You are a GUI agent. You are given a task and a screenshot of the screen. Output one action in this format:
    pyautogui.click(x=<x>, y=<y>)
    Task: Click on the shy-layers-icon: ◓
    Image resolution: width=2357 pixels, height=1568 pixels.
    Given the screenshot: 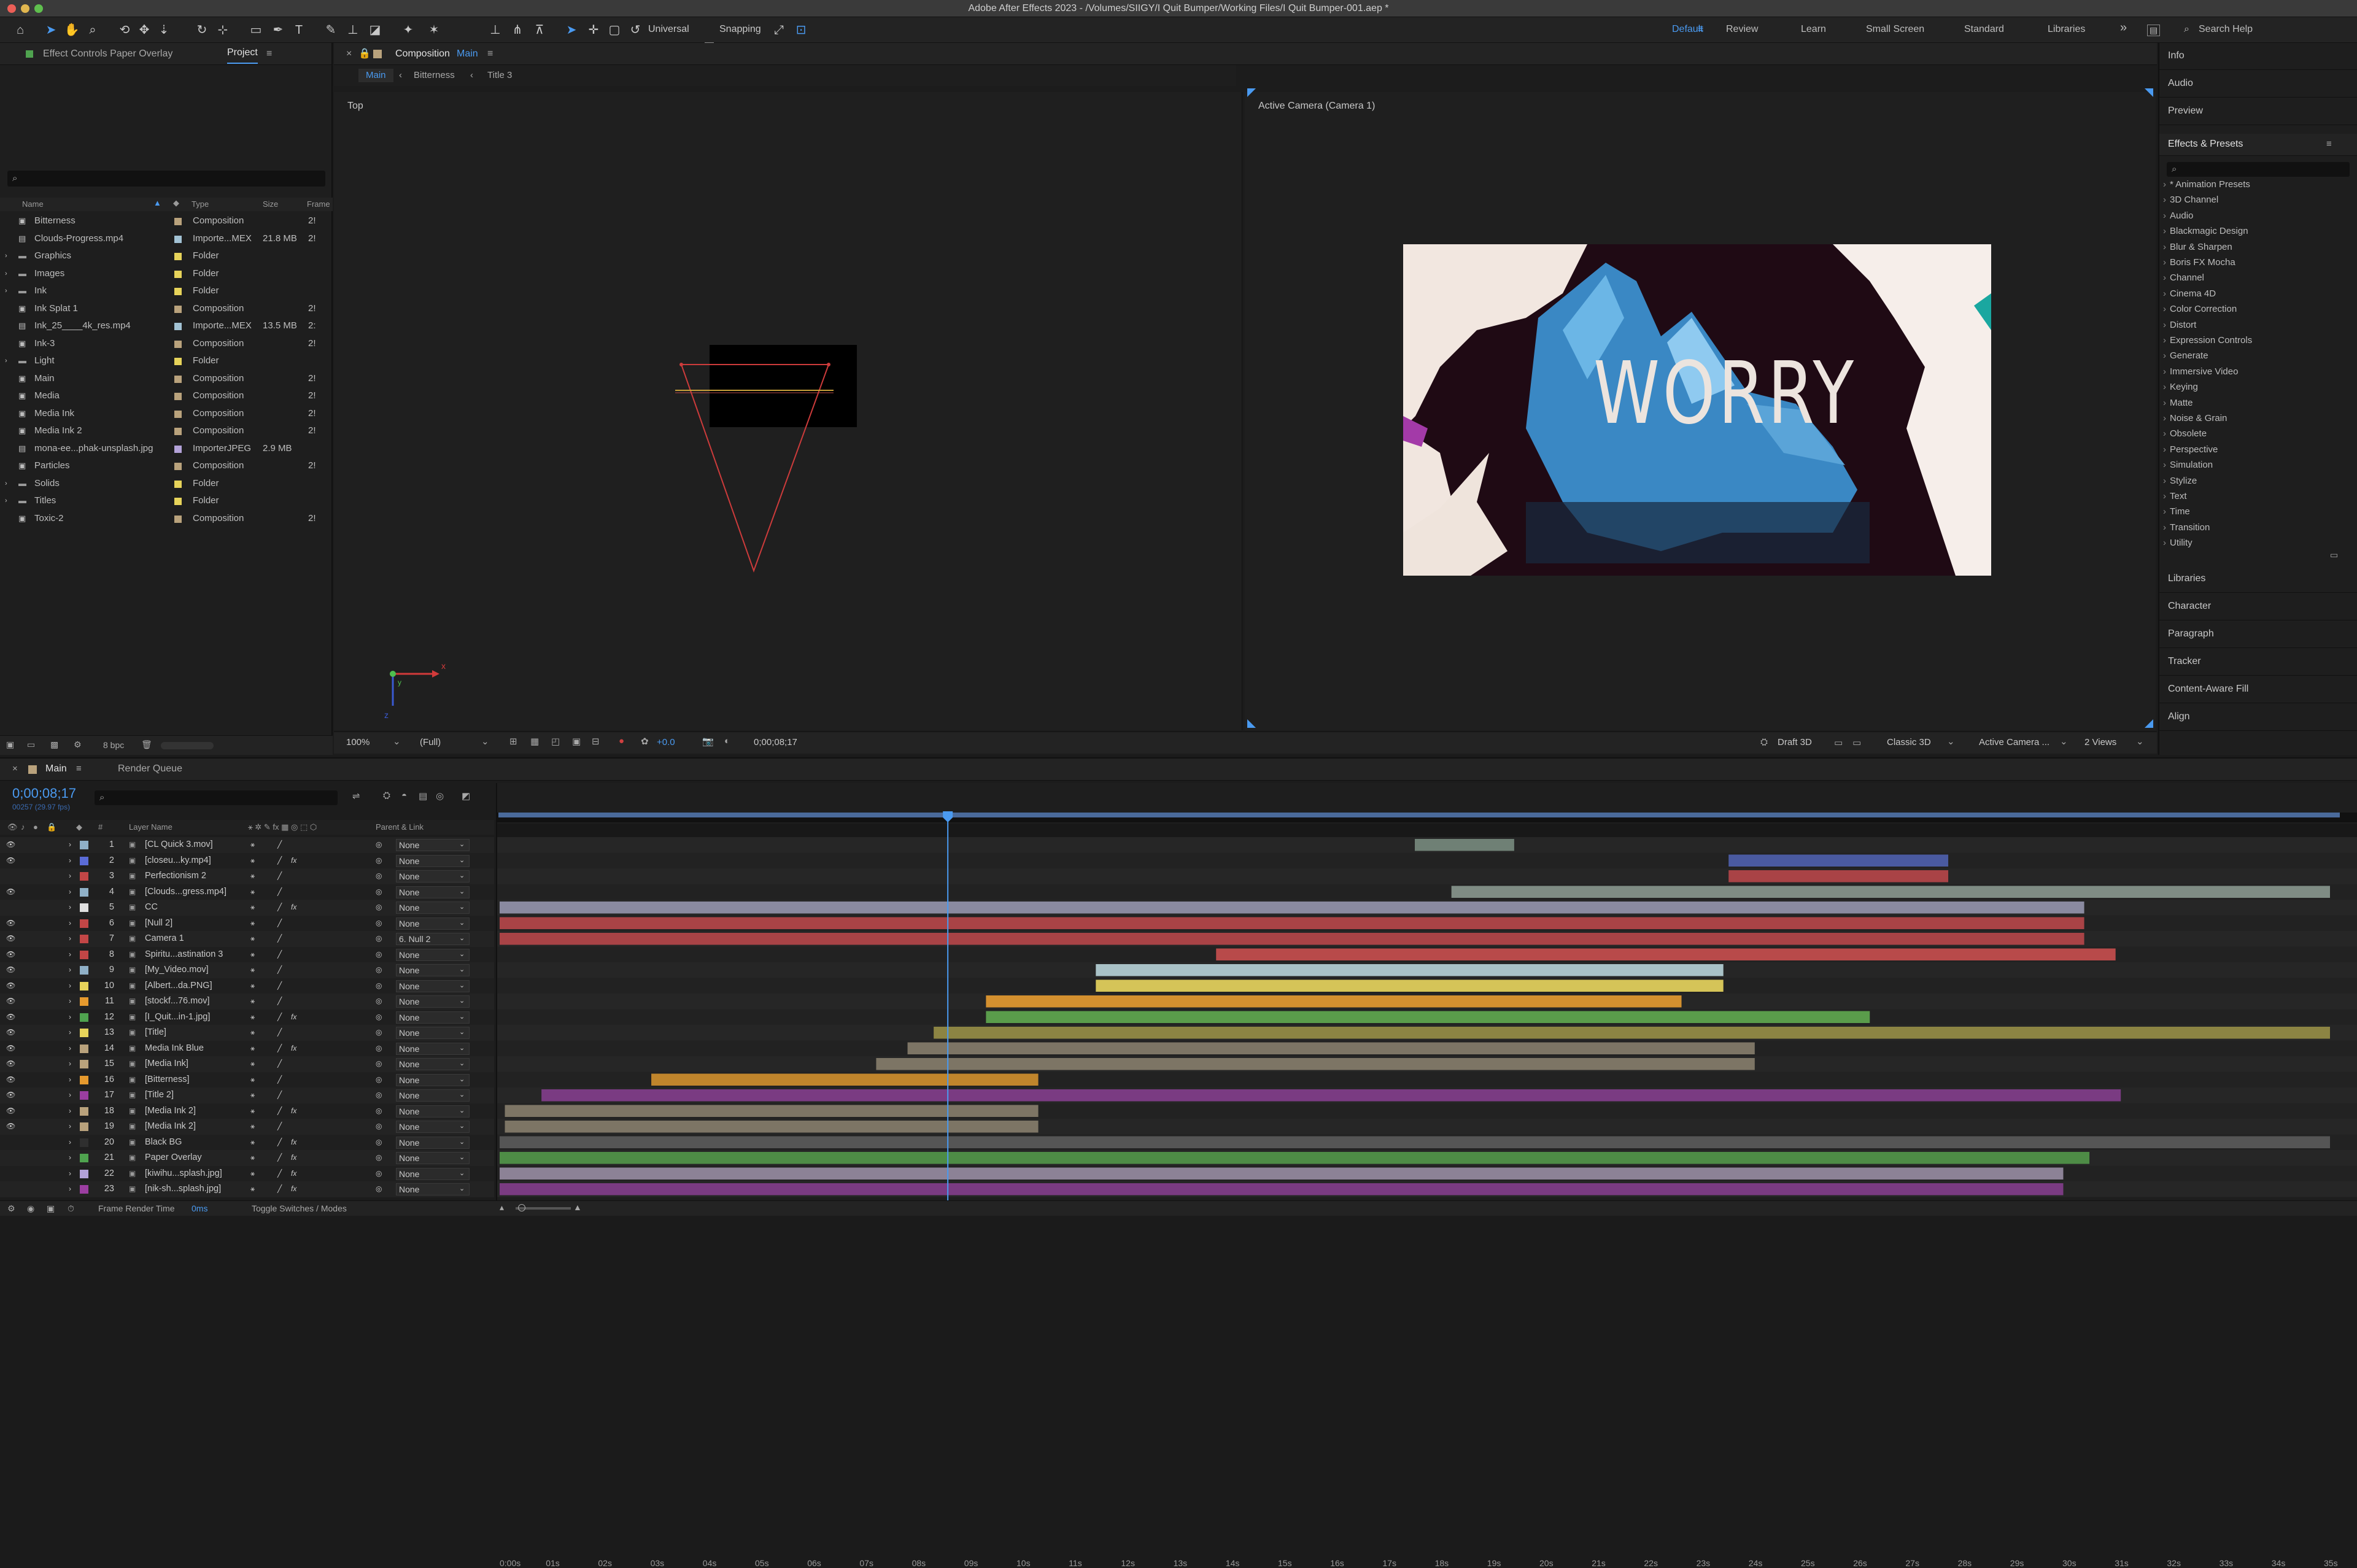 What is the action you would take?
    pyautogui.click(x=404, y=796)
    